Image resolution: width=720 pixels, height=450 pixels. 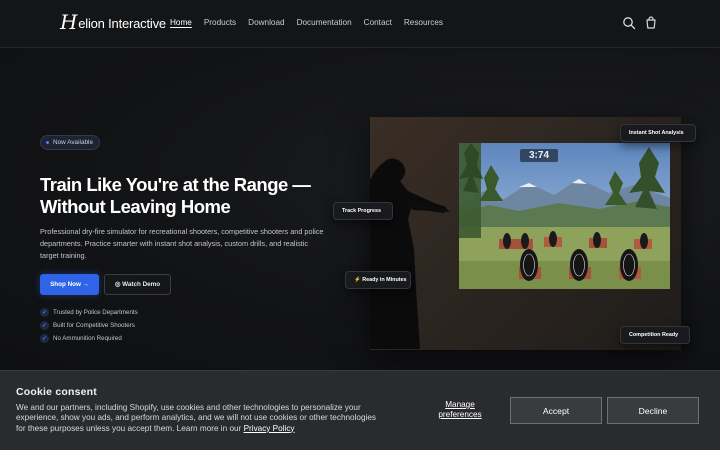 I want to click on trust-item: ✓ Built for Competitive Shooters, so click(x=87, y=325).